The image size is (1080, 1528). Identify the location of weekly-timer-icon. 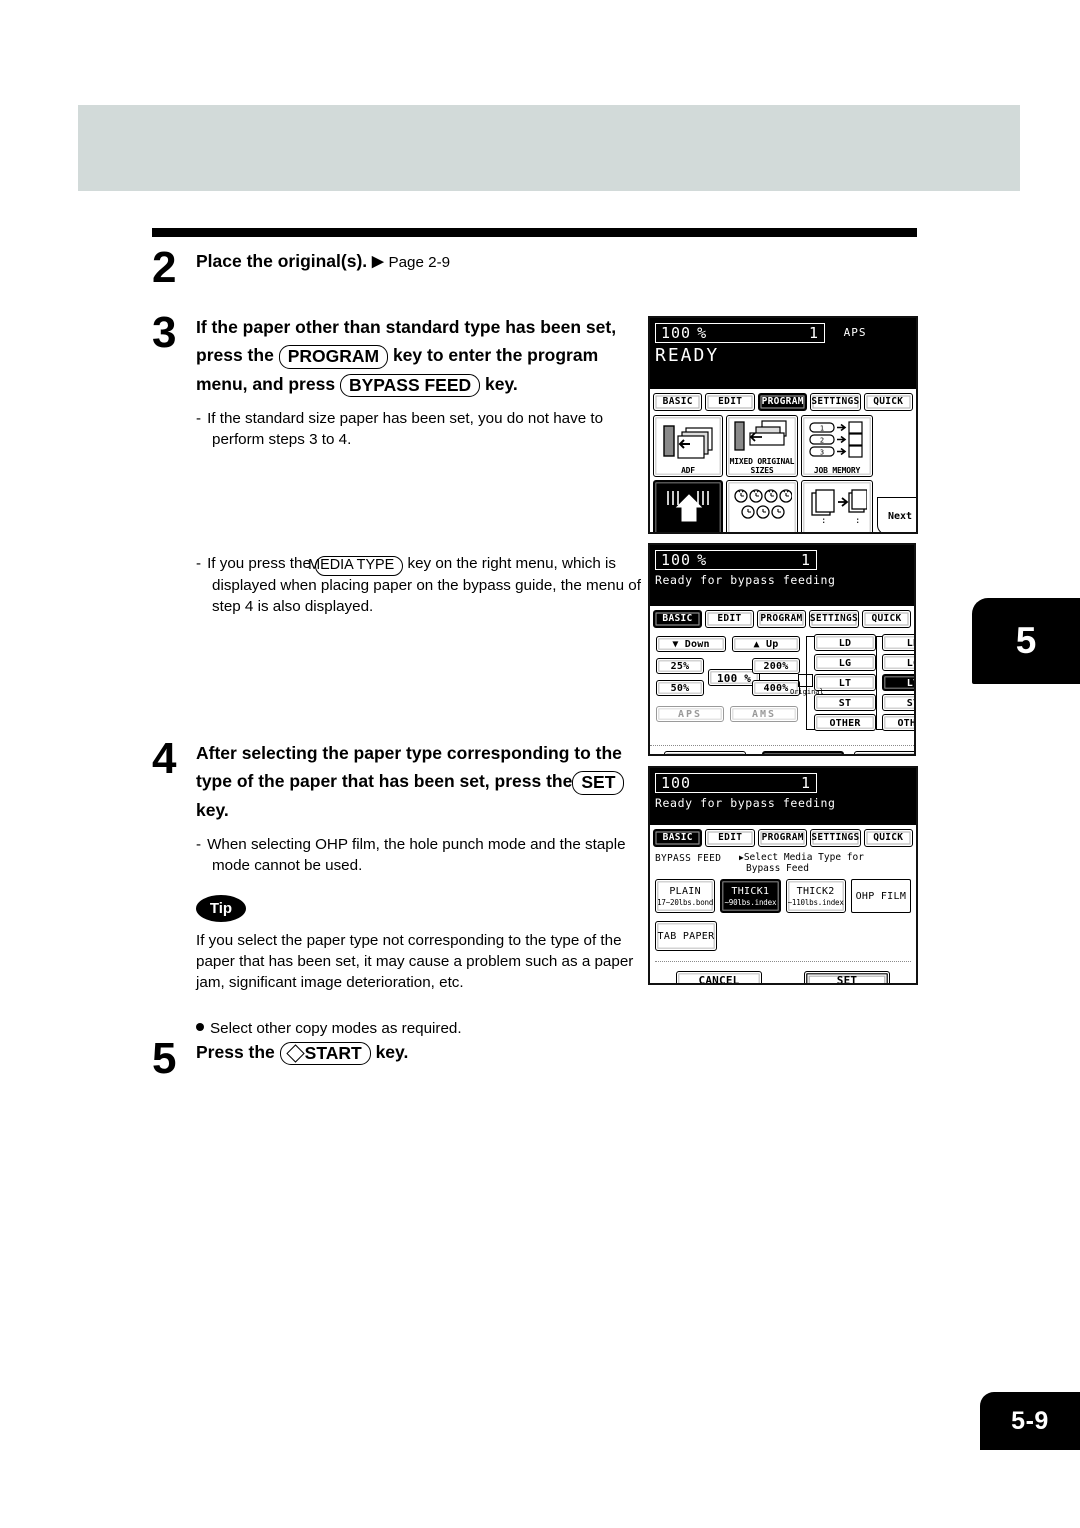
(762, 506).